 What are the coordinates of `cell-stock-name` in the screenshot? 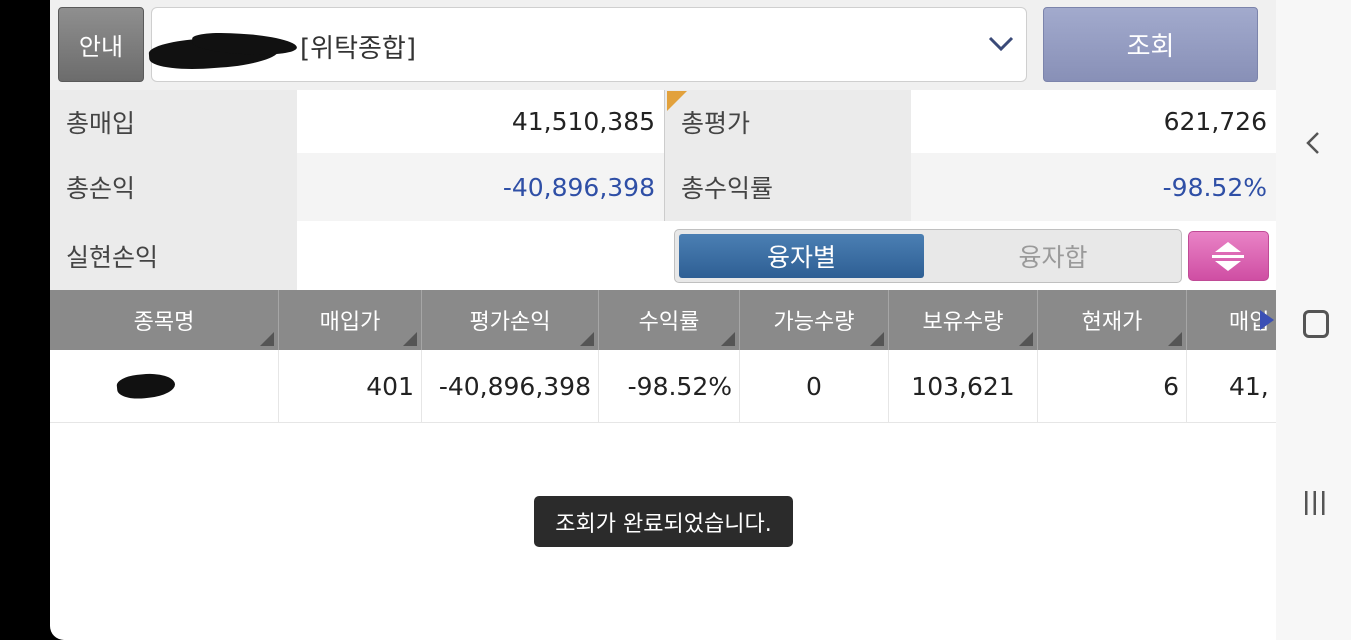 It's located at (164, 386).